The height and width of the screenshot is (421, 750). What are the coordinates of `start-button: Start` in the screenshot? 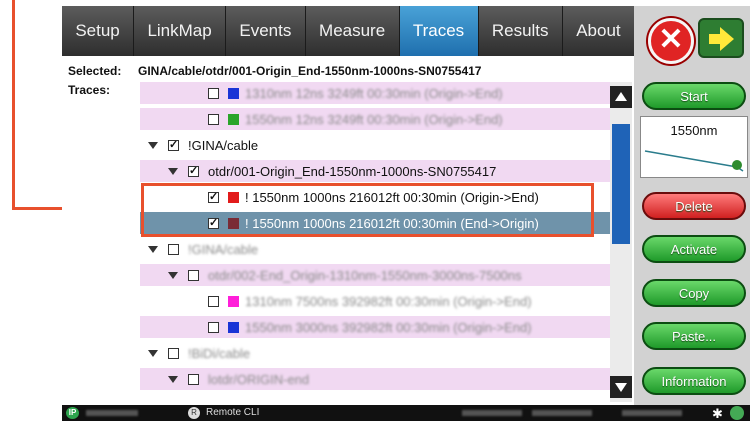 It's located at (694, 96).